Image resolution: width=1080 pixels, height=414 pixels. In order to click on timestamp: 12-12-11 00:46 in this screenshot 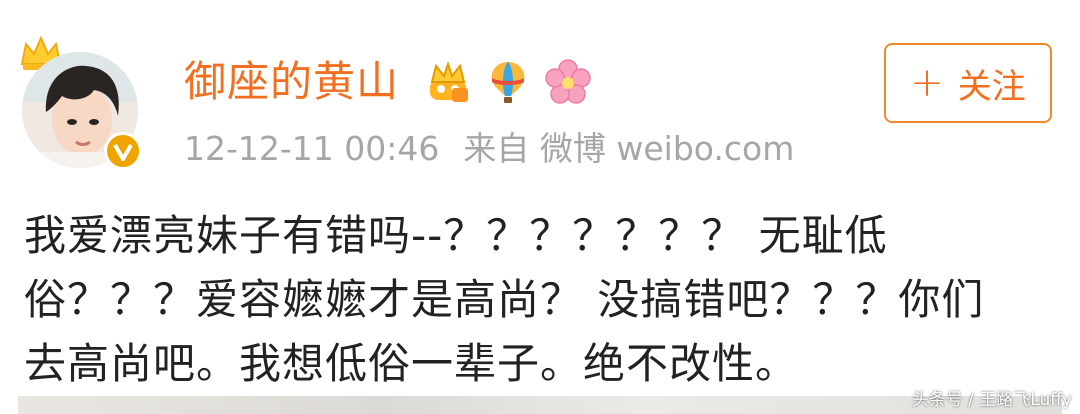, I will do `click(311, 149)`.